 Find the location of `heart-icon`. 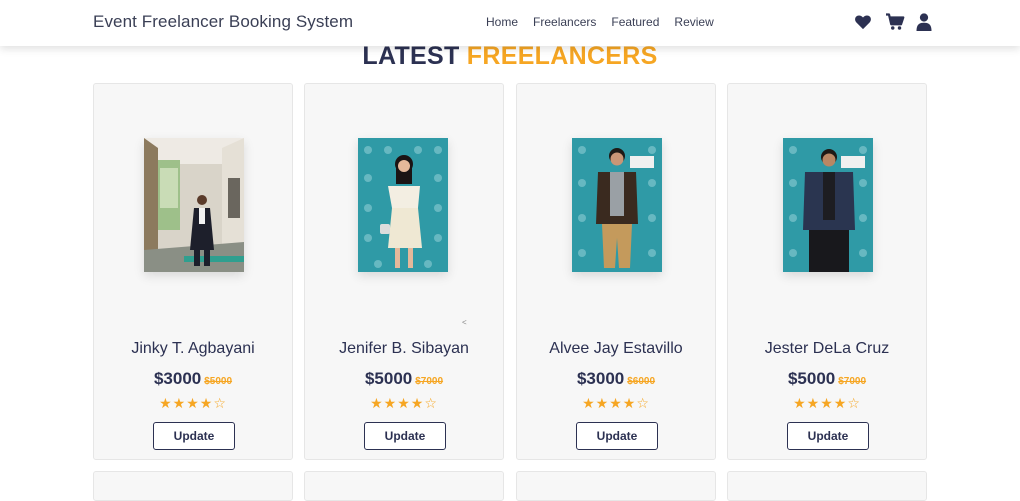

heart-icon is located at coordinates (863, 22).